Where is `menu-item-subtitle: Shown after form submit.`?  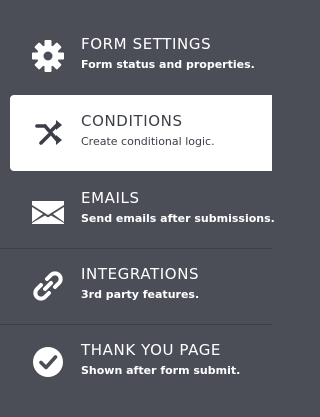
menu-item-subtitle: Shown after form submit. is located at coordinates (161, 370).